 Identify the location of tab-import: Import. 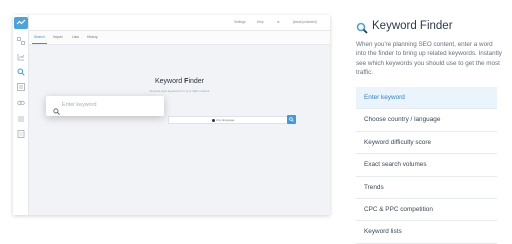
(58, 37).